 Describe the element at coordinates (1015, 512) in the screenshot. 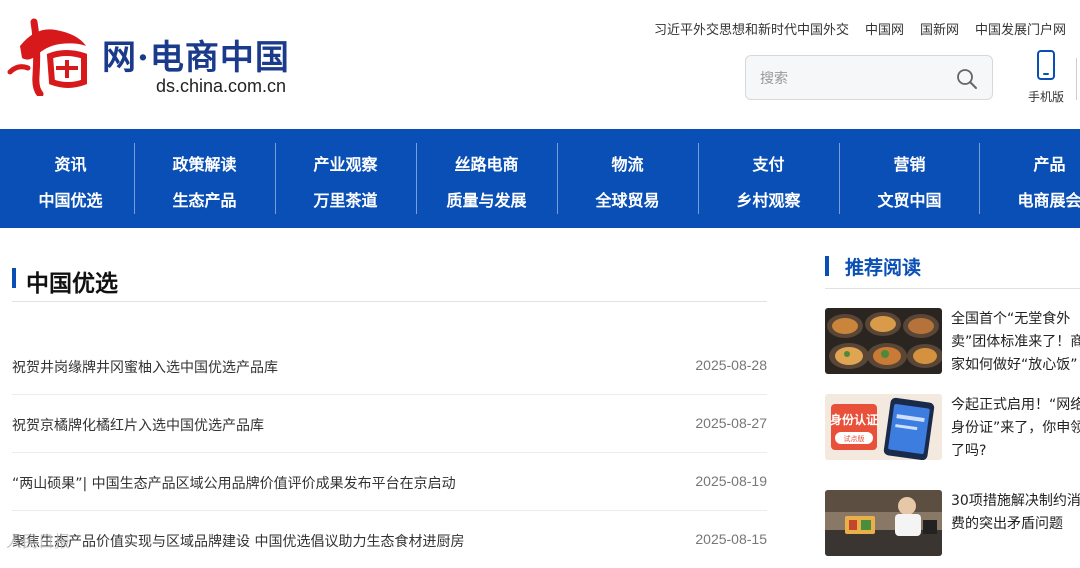

I see `recommend-item-text: 30项措施解决制约消费的突出矛盾问题` at that location.